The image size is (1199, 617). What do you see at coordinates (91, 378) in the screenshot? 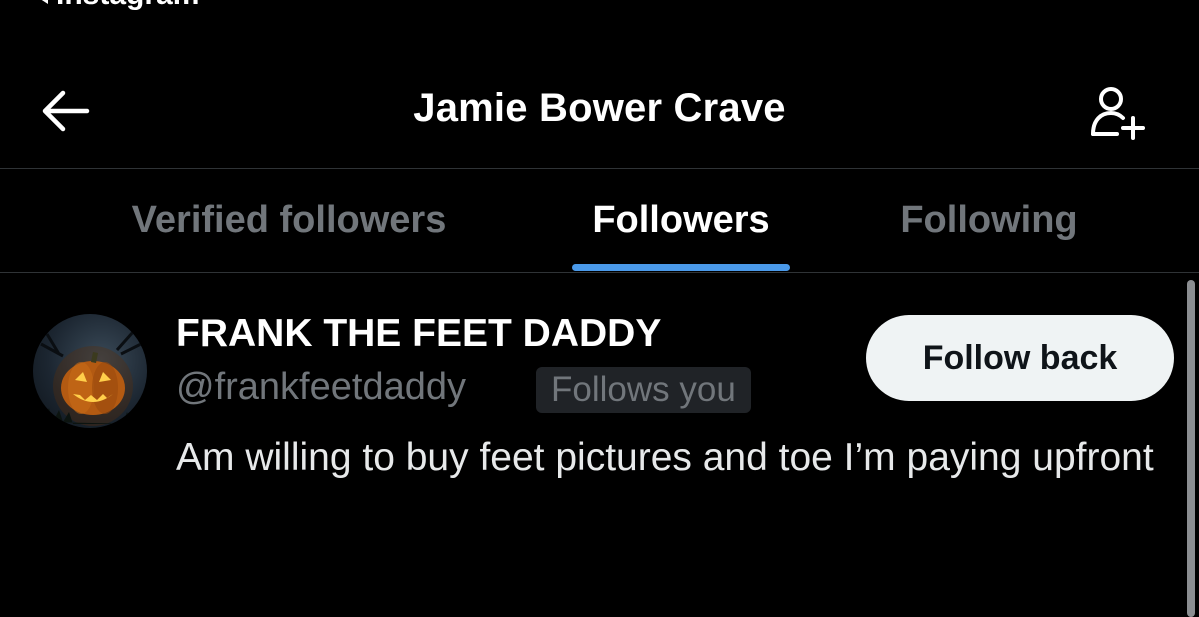
I see `jack-o-lantern-avatar-icon` at bounding box center [91, 378].